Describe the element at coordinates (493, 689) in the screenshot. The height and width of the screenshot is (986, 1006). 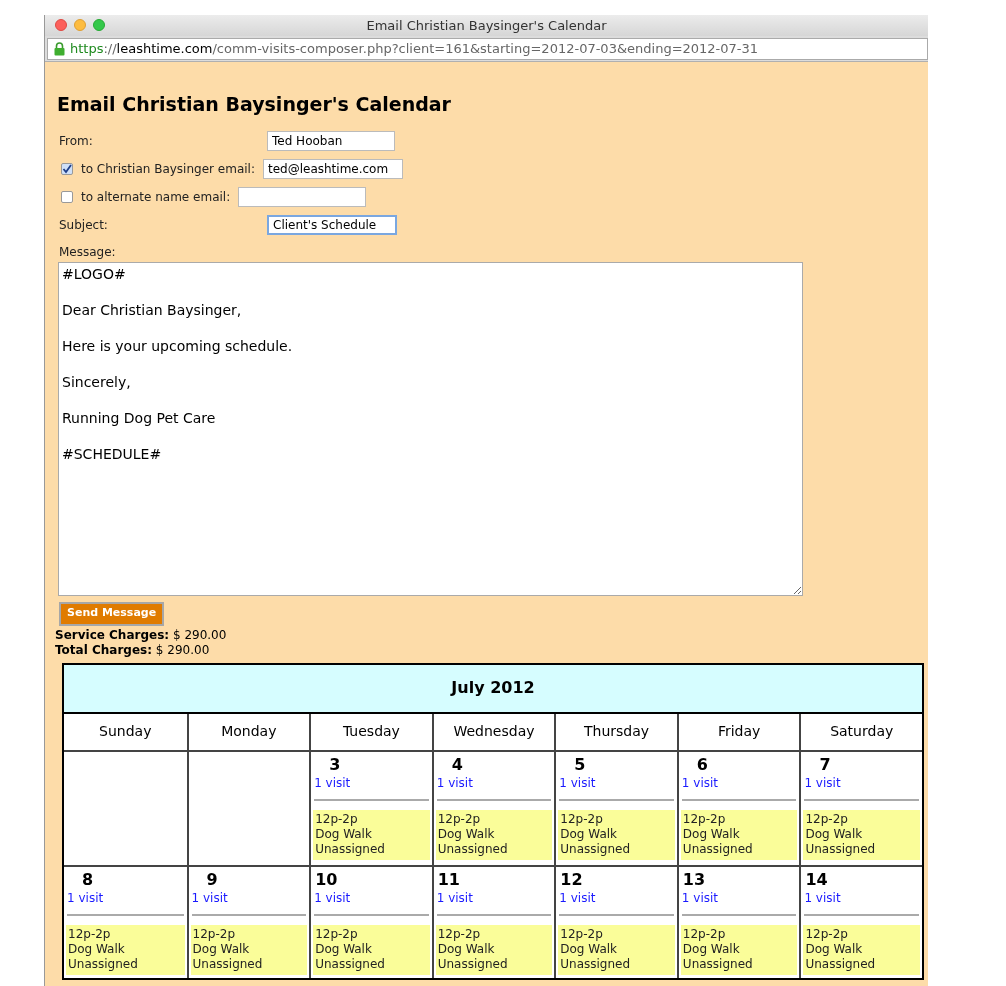
I see `calendar-title: July 2012` at that location.